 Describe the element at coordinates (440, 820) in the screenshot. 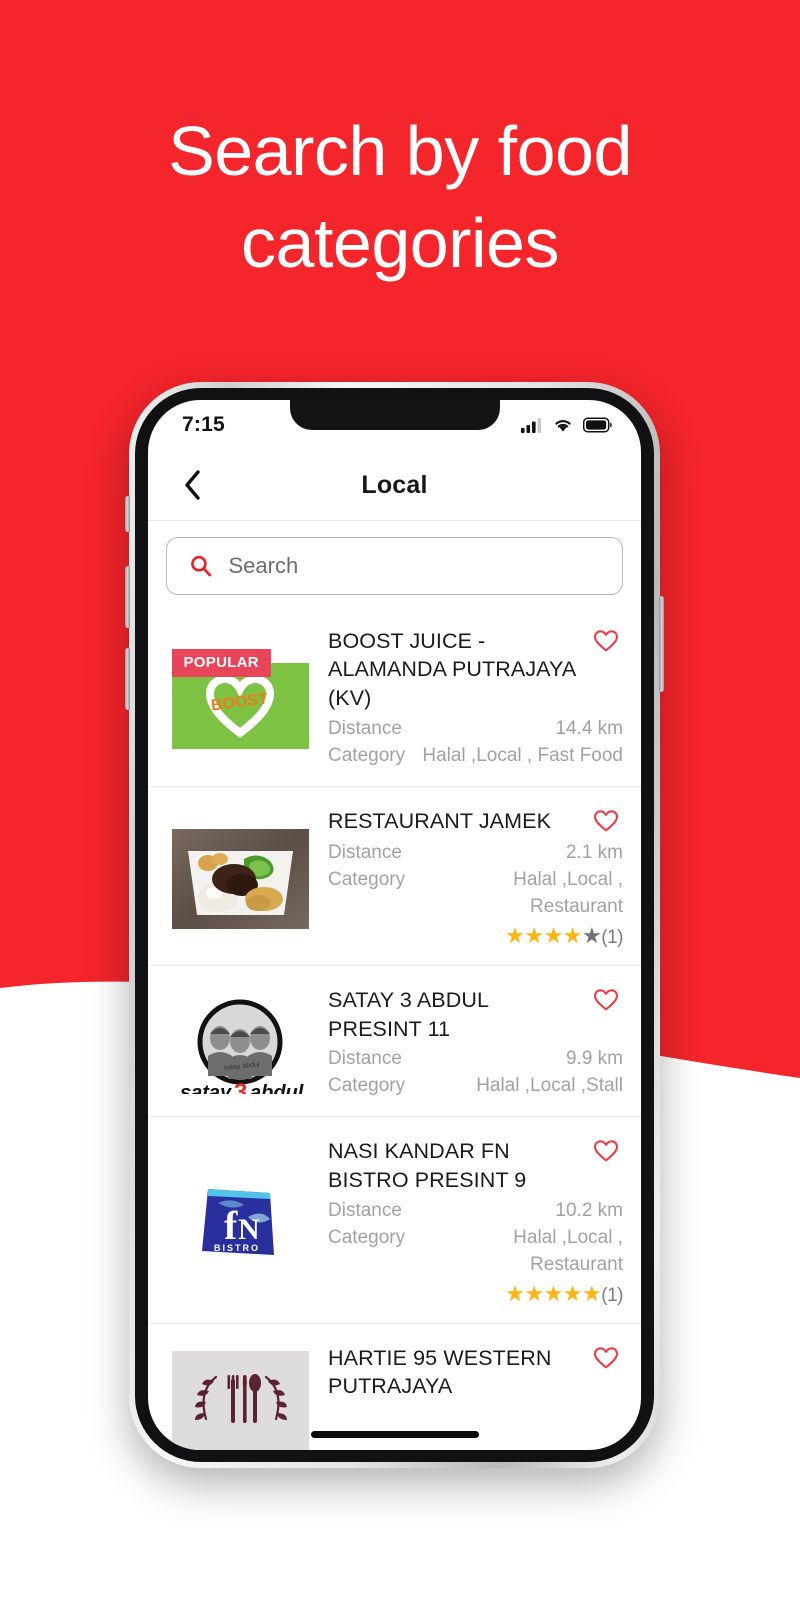

I see `listing-name: RESTAURANT JAMEK` at that location.